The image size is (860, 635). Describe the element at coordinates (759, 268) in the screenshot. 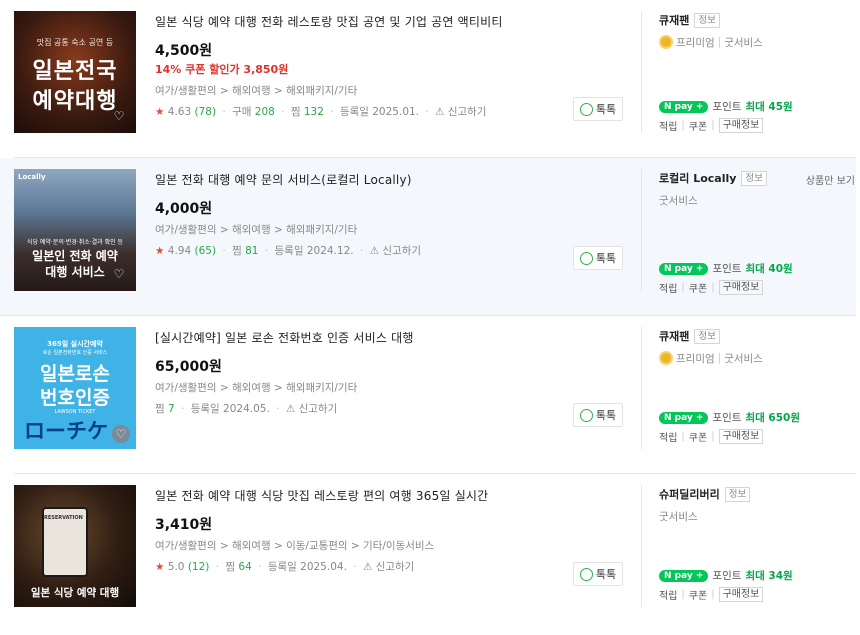

I see `npay-points: N pay + 포인트 최대 40원` at that location.